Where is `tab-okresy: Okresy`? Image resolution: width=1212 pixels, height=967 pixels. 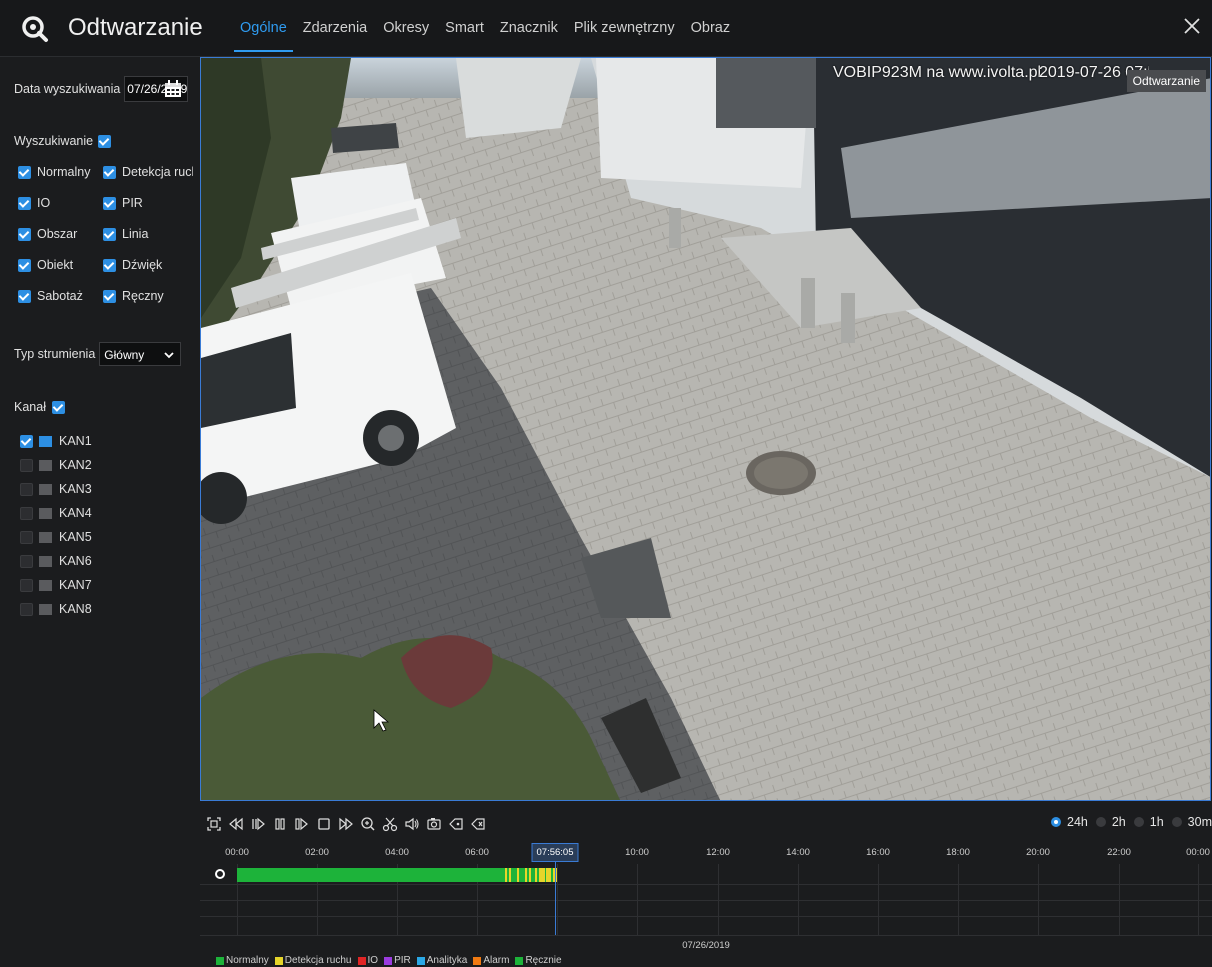
tab-okresy: Okresy is located at coordinates (406, 28).